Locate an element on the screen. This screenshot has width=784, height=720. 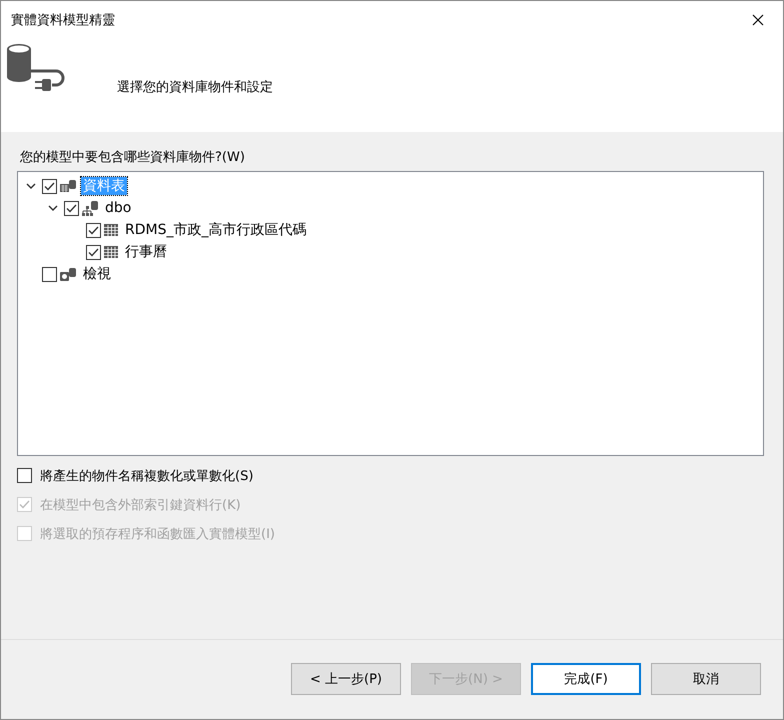
dialog-button: 完成(F) is located at coordinates (586, 679).